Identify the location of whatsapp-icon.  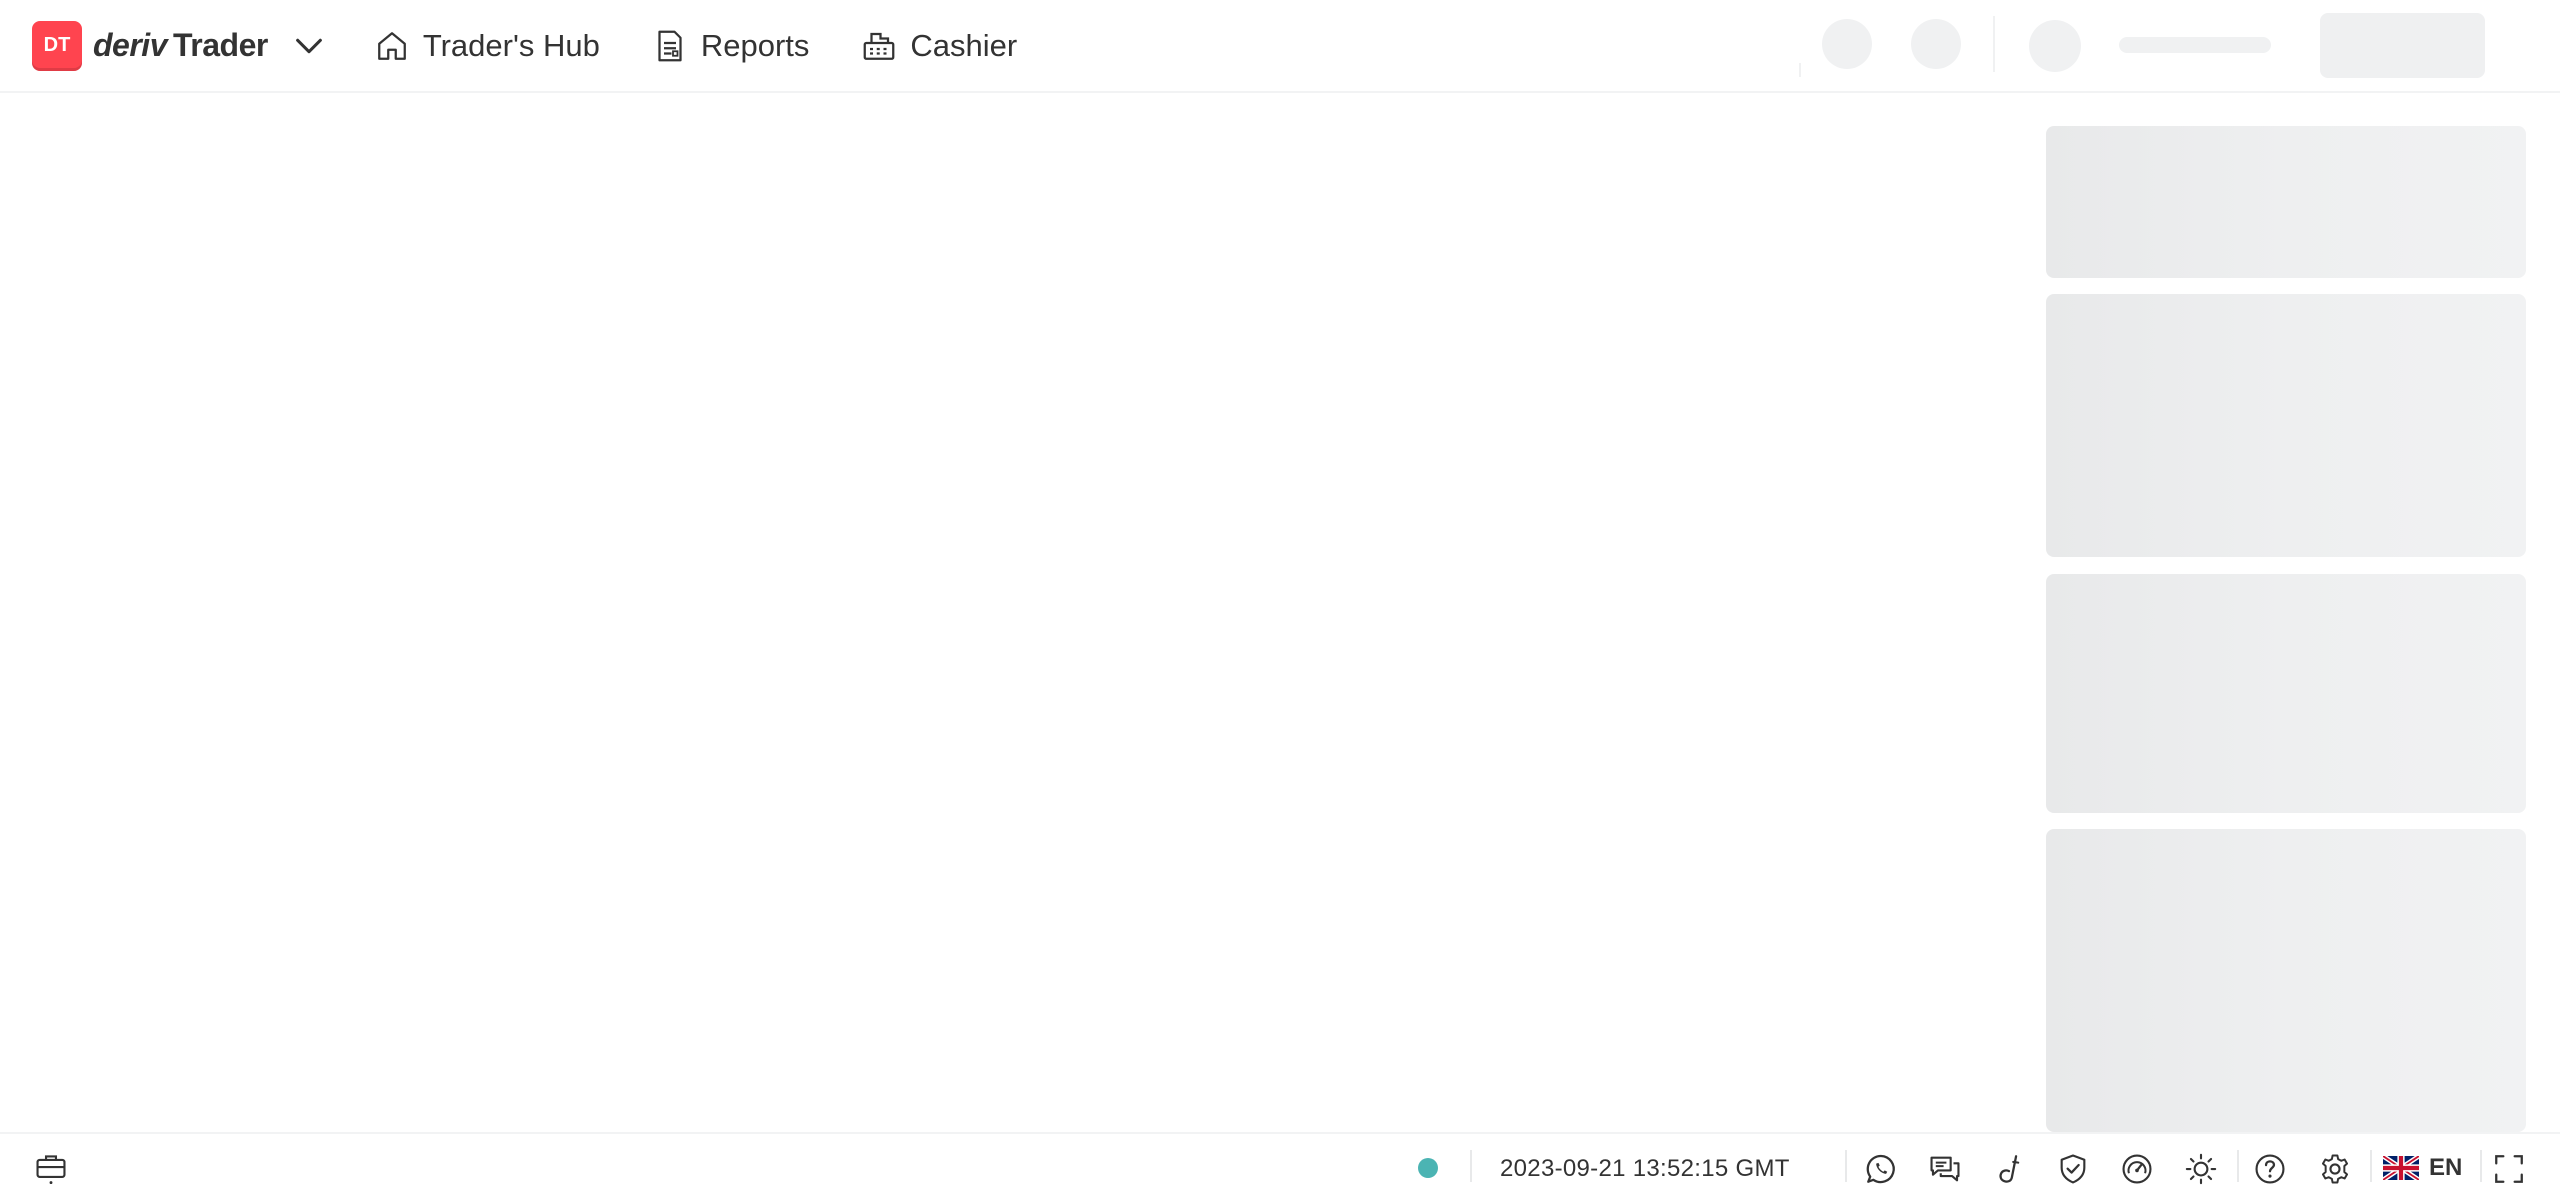
(1881, 1169).